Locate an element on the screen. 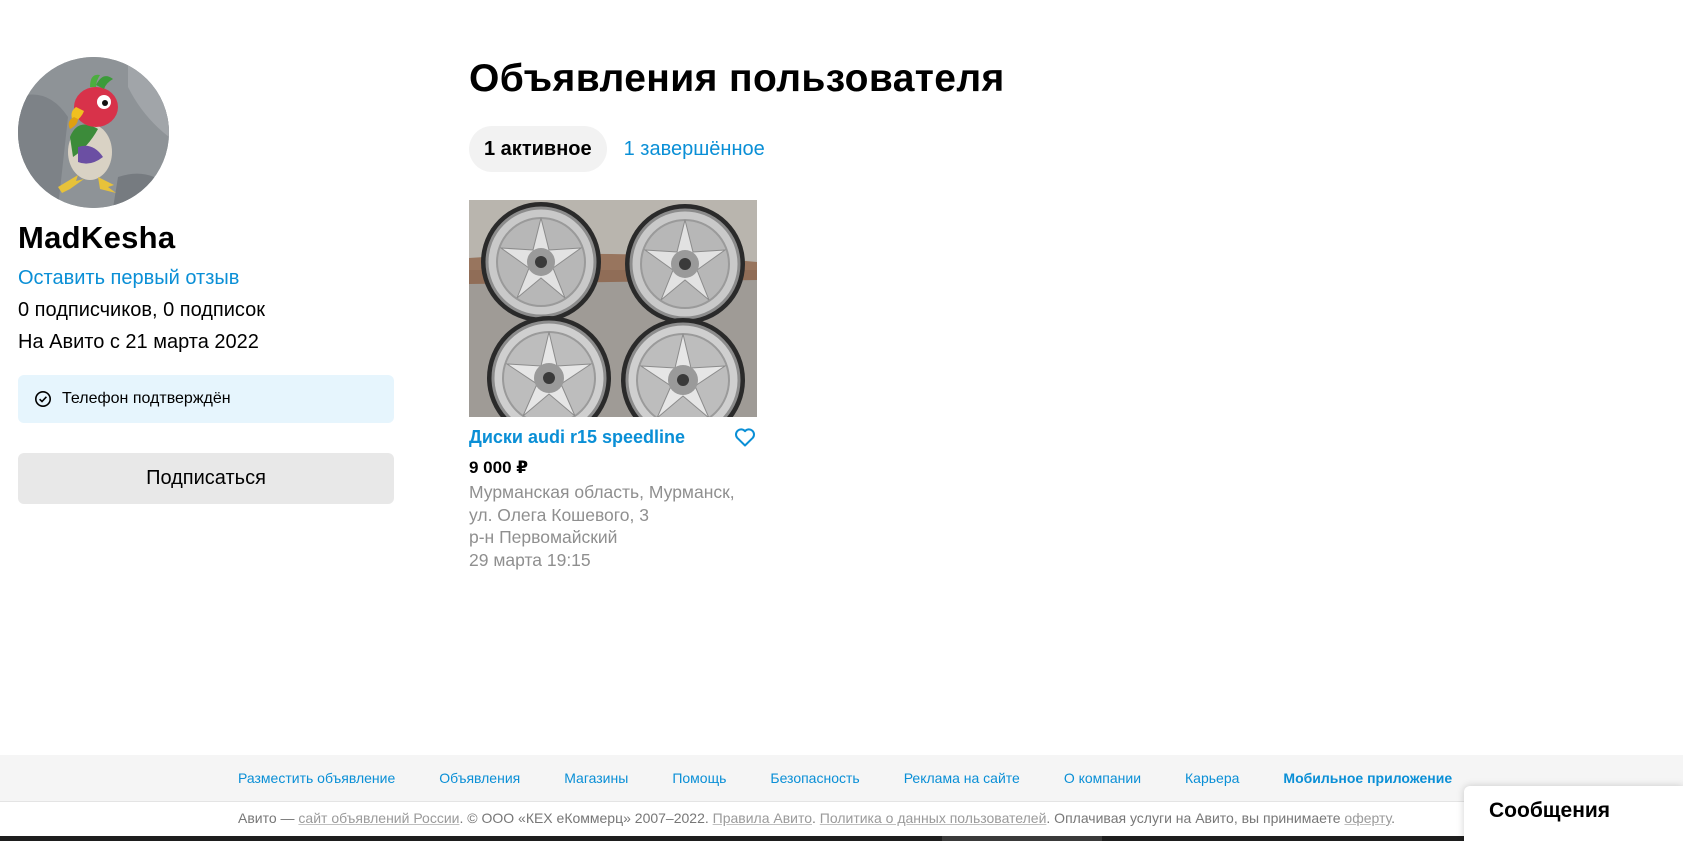 The height and width of the screenshot is (841, 1683). check-circle-icon is located at coordinates (43, 399).